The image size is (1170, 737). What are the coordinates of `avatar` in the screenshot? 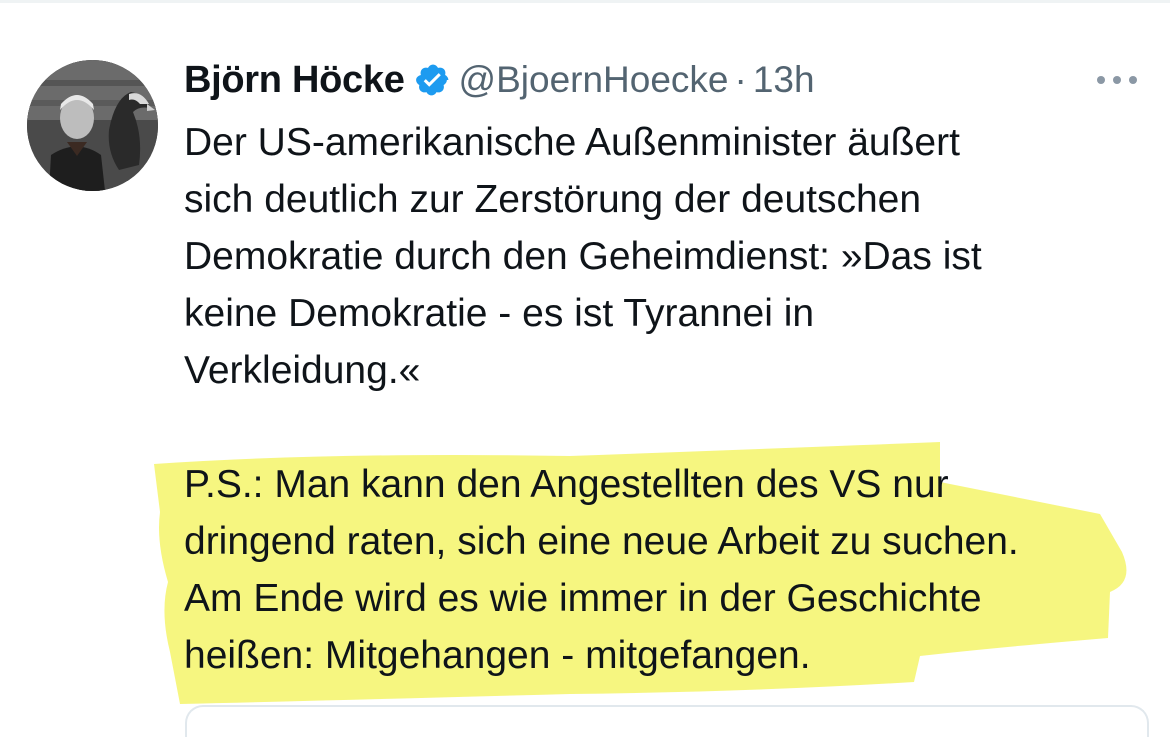 It's located at (92, 125).